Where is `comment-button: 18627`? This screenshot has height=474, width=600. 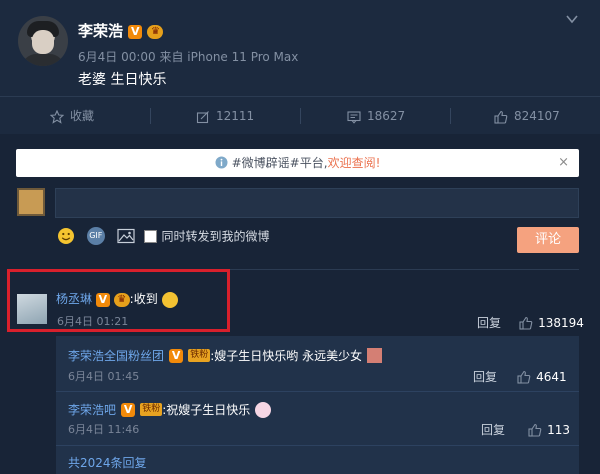 comment-button: 18627 is located at coordinates (376, 116).